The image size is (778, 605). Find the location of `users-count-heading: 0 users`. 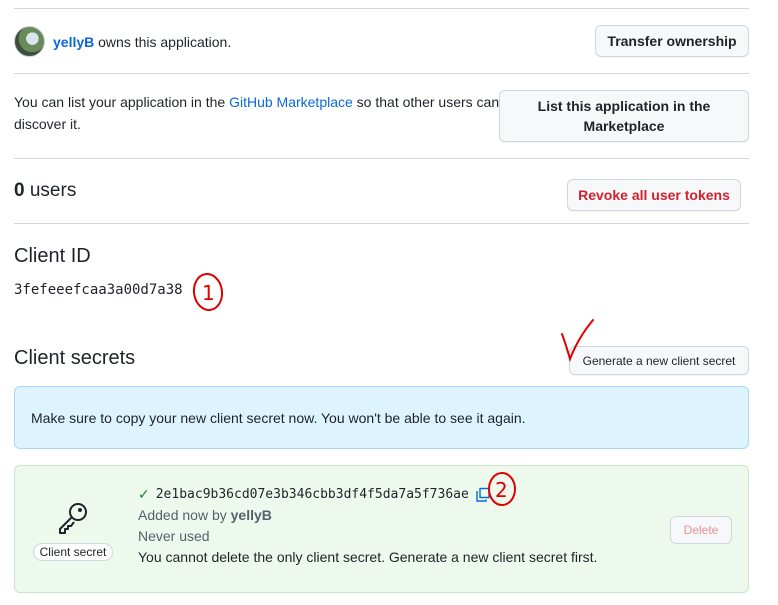

users-count-heading: 0 users is located at coordinates (45, 191).